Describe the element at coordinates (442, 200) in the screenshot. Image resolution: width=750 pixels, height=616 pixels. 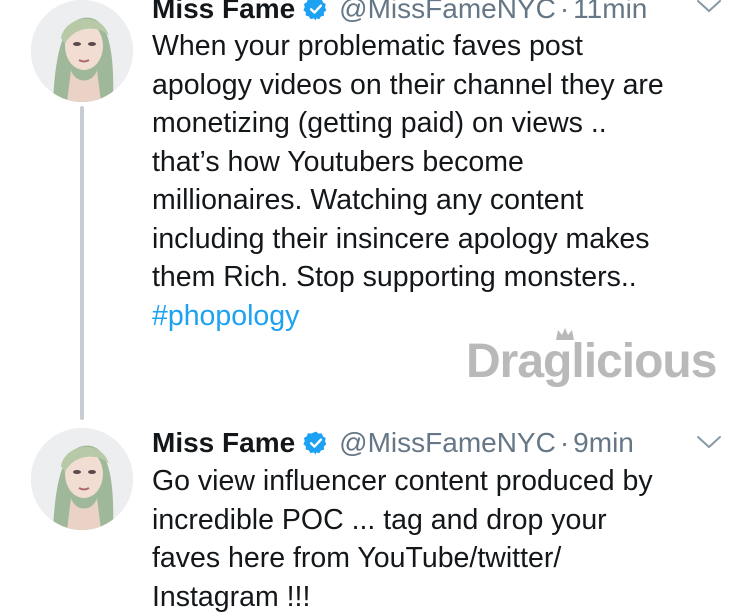
I see `tweet-text-line: millionaires. Watching any content` at that location.